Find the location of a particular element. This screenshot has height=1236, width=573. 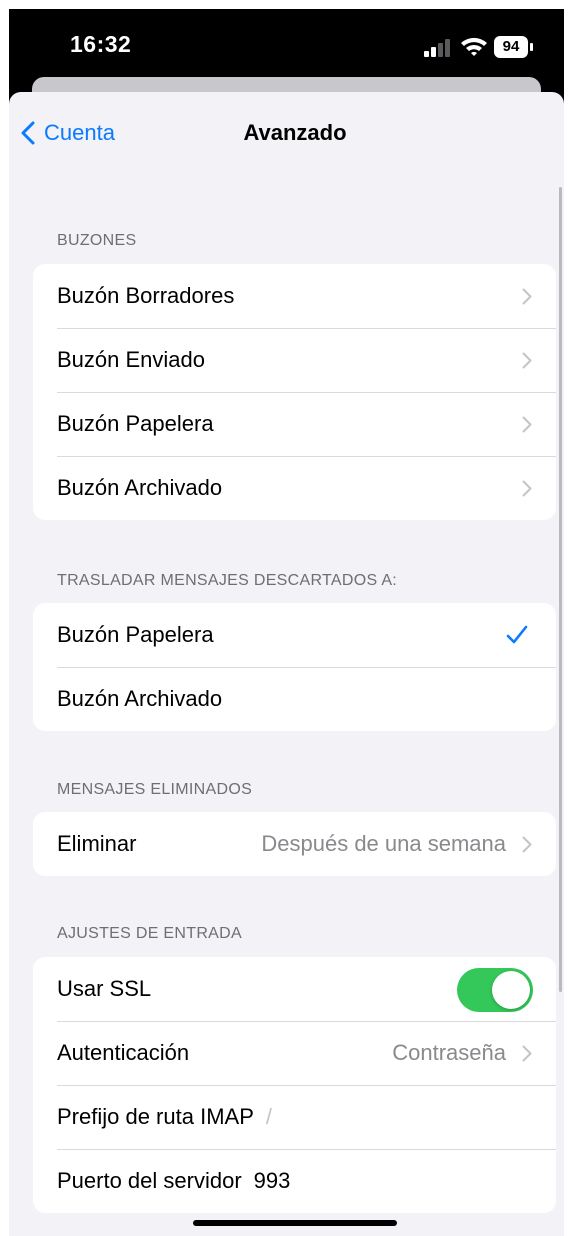

use-ssl-row: Usar SSL is located at coordinates (294, 989).